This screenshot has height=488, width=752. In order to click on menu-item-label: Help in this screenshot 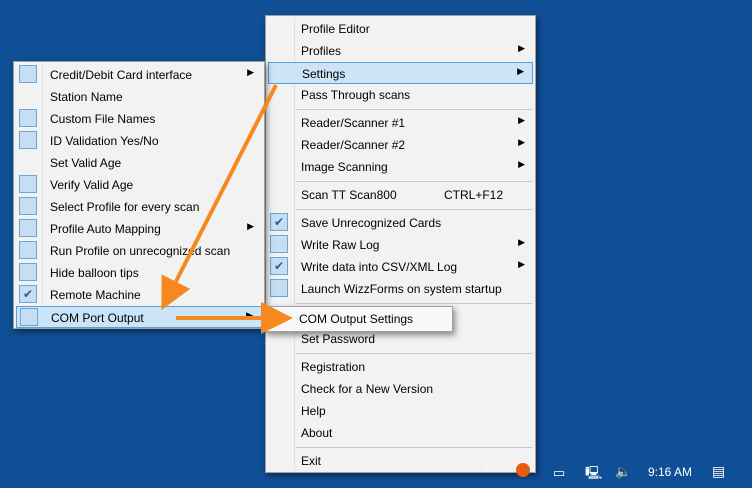, I will do `click(313, 411)`.